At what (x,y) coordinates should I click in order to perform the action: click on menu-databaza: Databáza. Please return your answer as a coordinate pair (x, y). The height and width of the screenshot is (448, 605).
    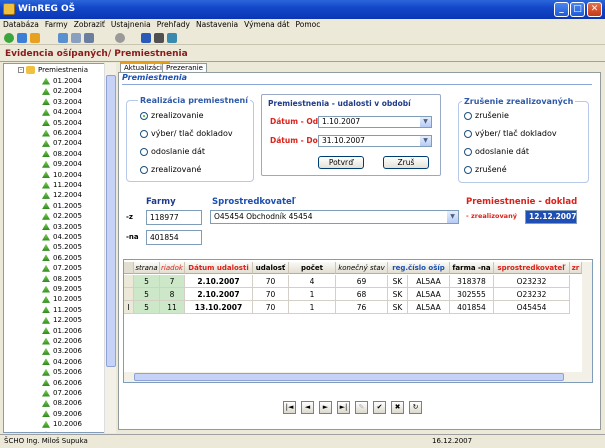
    Looking at the image, I should click on (21, 24).